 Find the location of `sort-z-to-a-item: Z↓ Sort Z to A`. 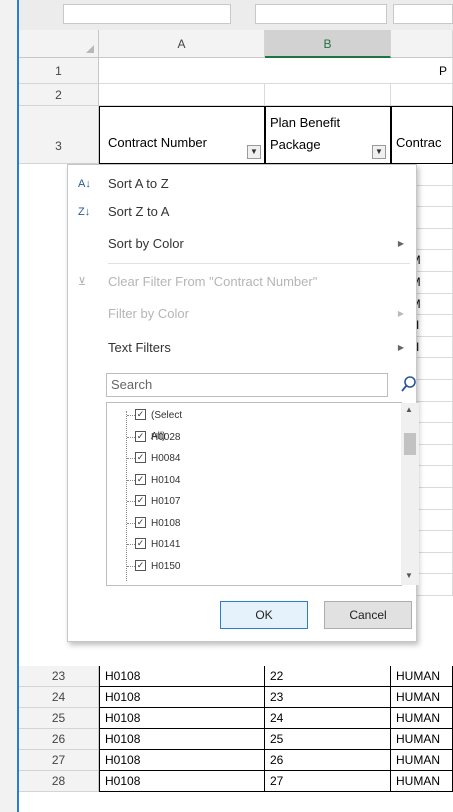

sort-z-to-a-item: Z↓ Sort Z to A is located at coordinates (241, 212).